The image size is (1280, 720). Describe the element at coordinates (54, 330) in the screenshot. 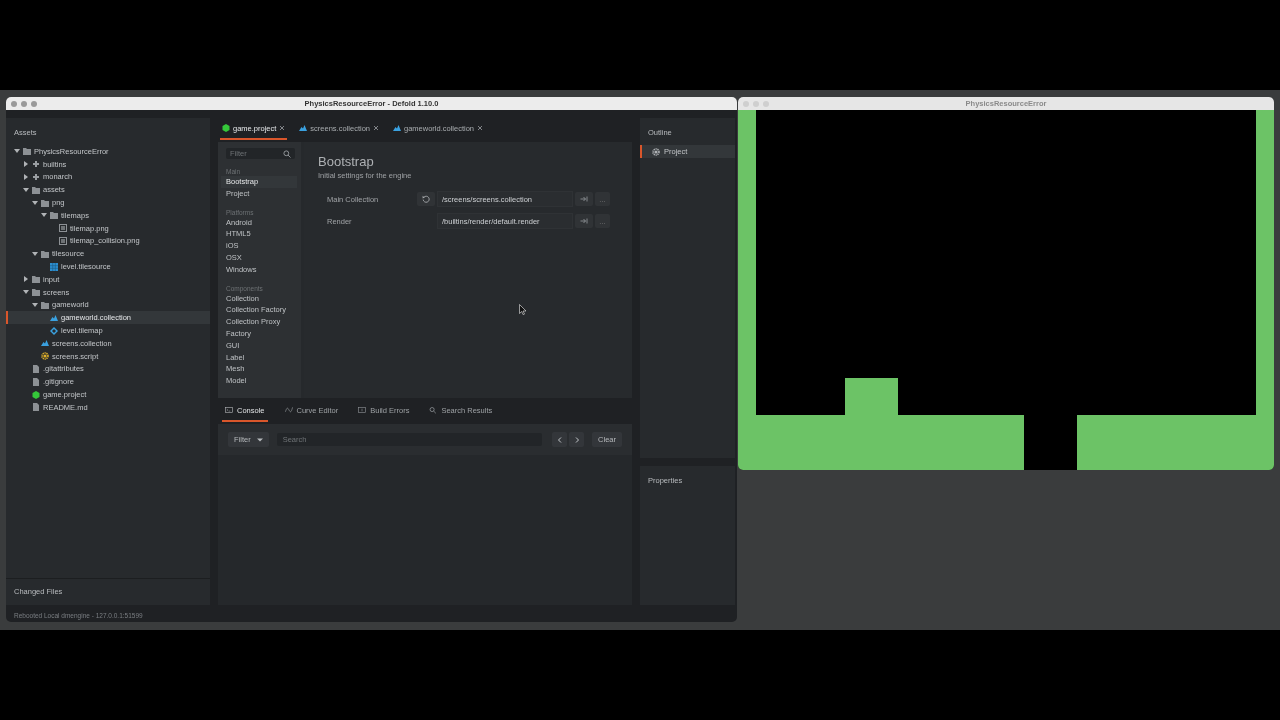

I see `diamond-icon` at that location.